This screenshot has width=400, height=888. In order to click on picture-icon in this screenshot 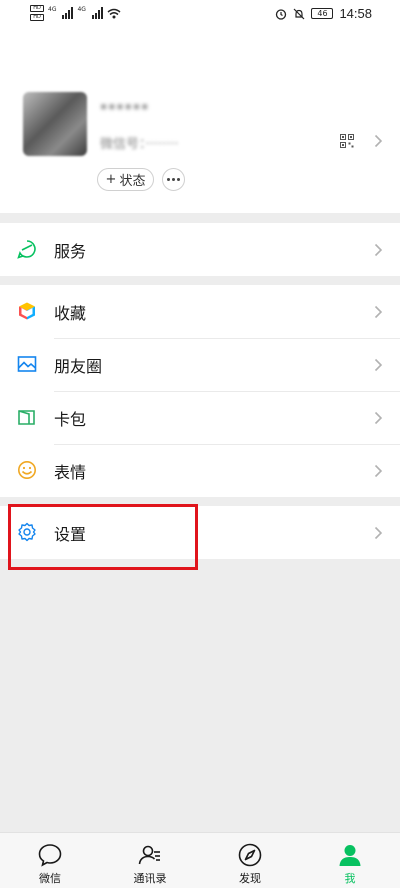, I will do `click(27, 364)`.